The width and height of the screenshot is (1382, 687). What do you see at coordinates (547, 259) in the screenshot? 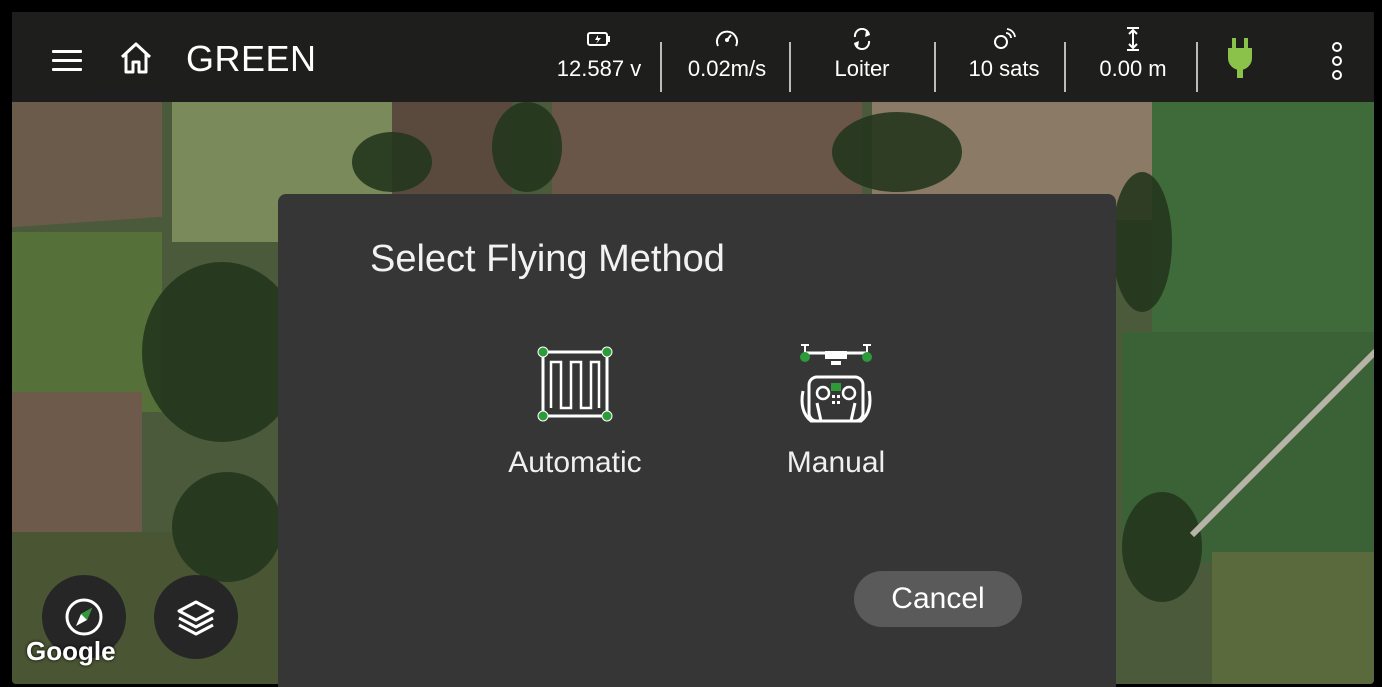
I see `dialog-title: Select Flying Method` at bounding box center [547, 259].